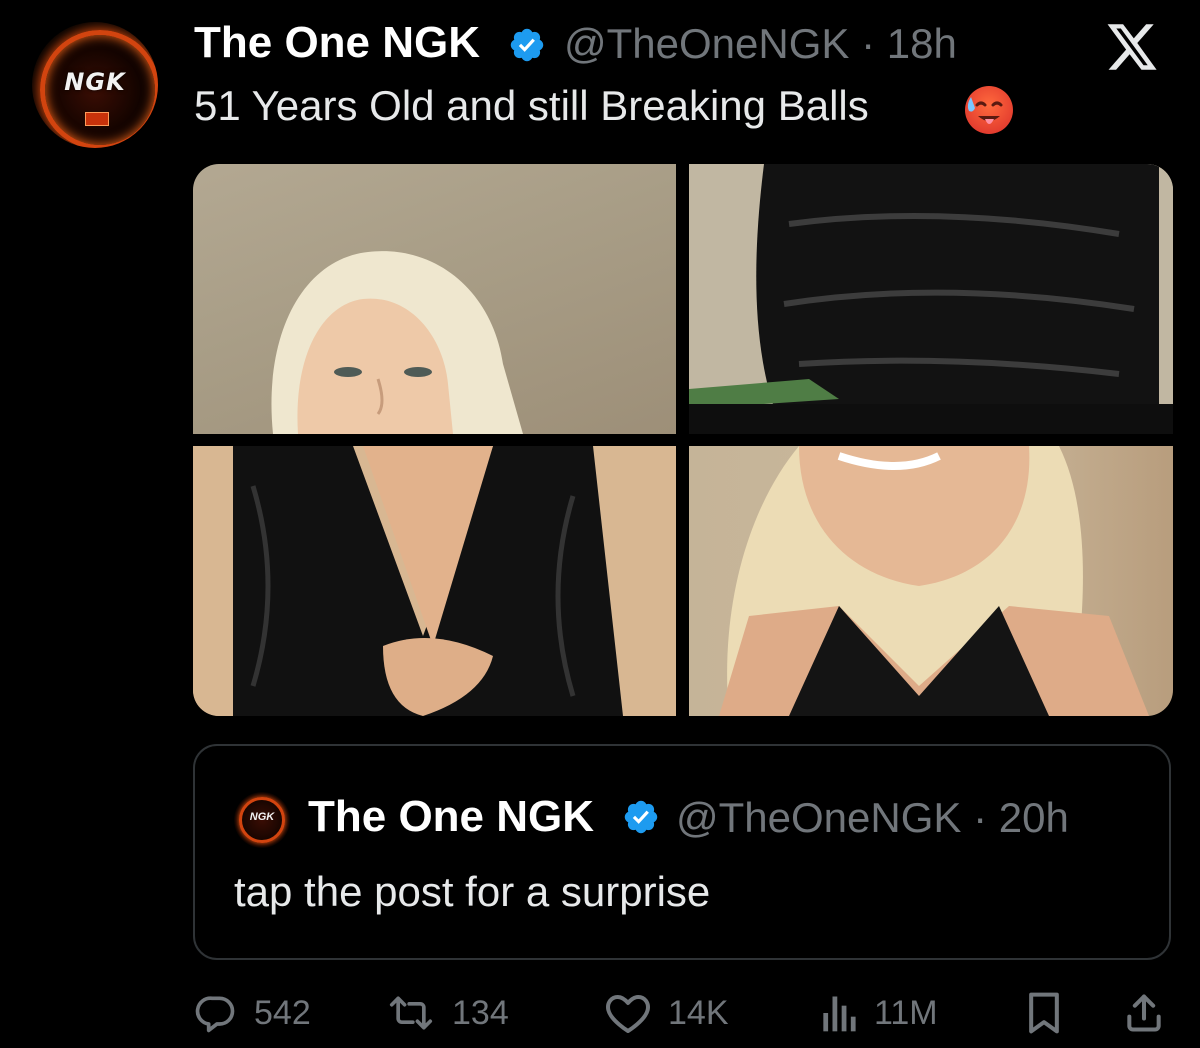 This screenshot has width=1200, height=1048. I want to click on avatar-stamp, so click(97, 119).